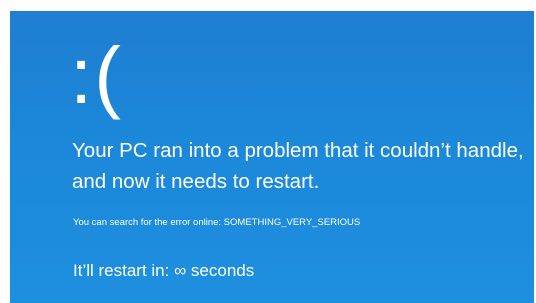 The width and height of the screenshot is (536, 303). Describe the element at coordinates (164, 270) in the screenshot. I see `restart-countdown: It’ll restart in: ∞ seconds` at that location.